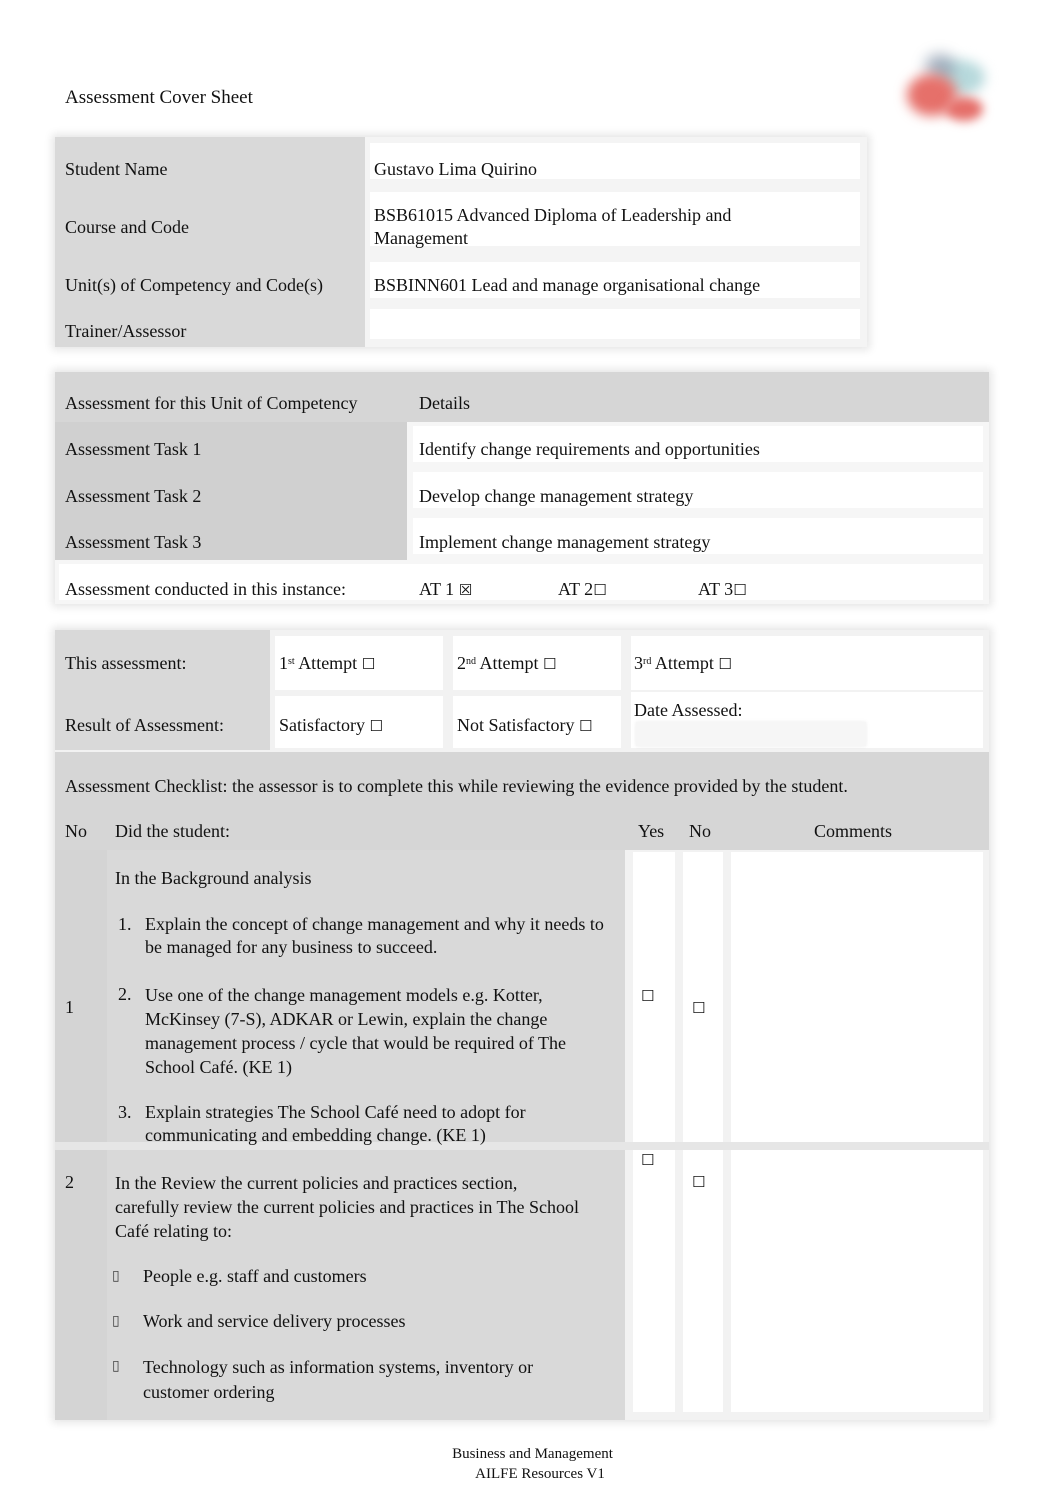  I want to click on satisfactory-checkbox: Satisfactory ☐, so click(331, 726).